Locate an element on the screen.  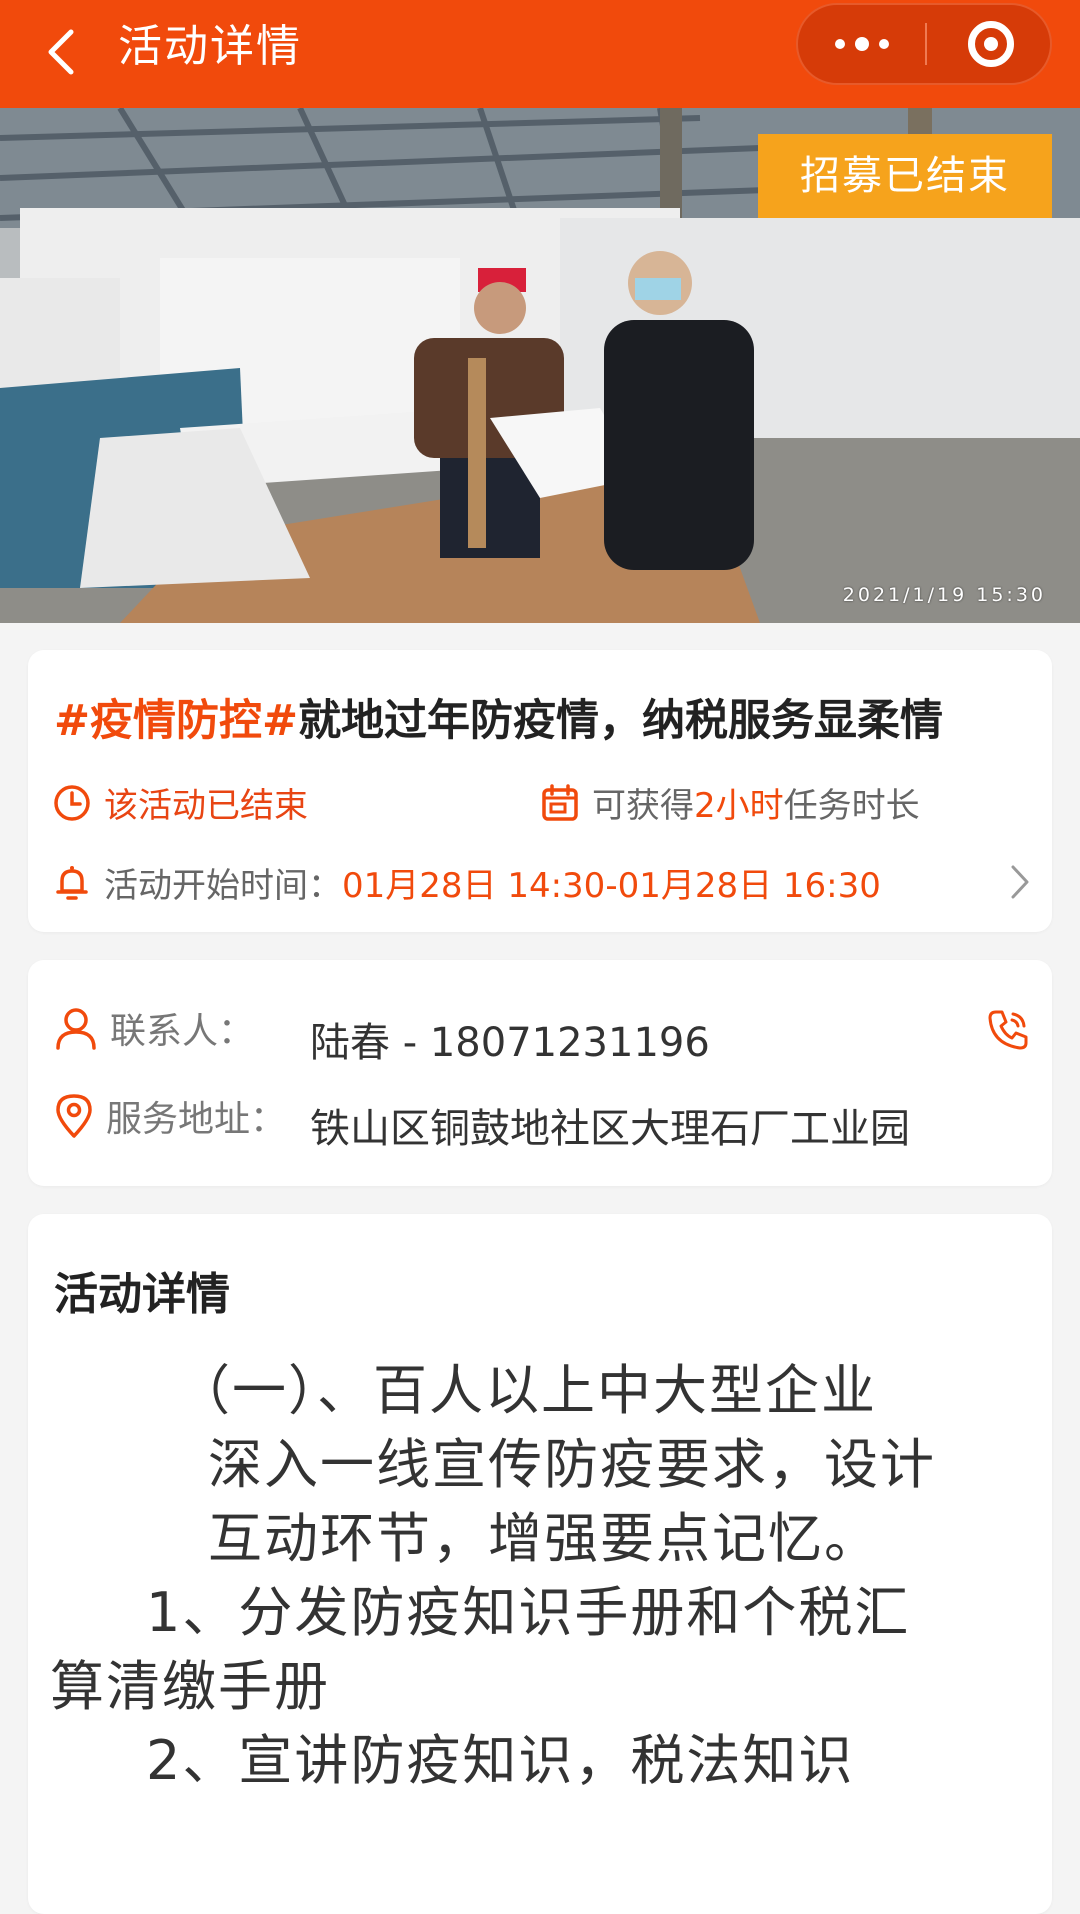
page-title: 活动详情 is located at coordinates (210, 46).